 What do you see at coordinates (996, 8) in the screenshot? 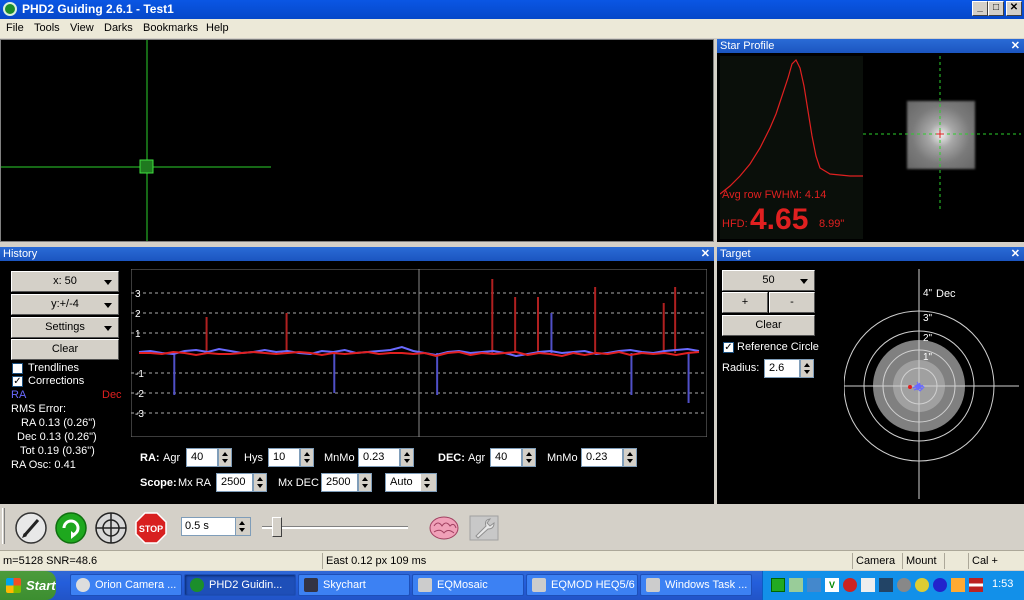
I see `maximize-button: □` at bounding box center [996, 8].